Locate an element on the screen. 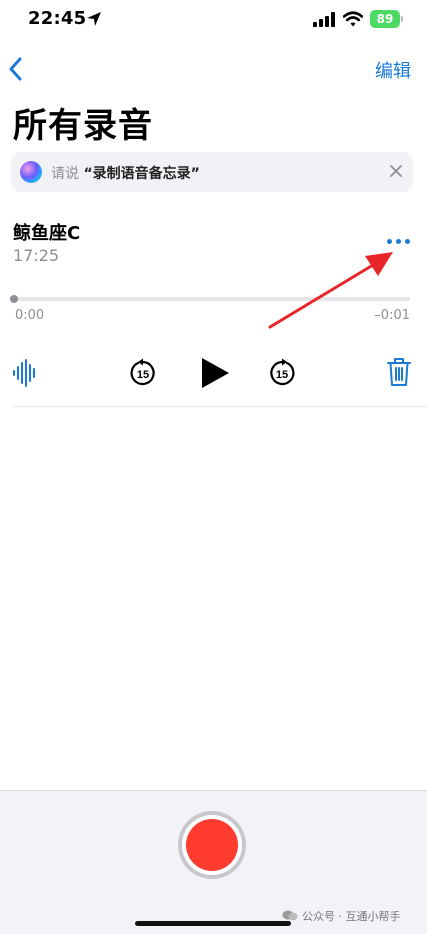 The height and width of the screenshot is (934, 427). skip-forward-button: 15 is located at coordinates (282, 373).